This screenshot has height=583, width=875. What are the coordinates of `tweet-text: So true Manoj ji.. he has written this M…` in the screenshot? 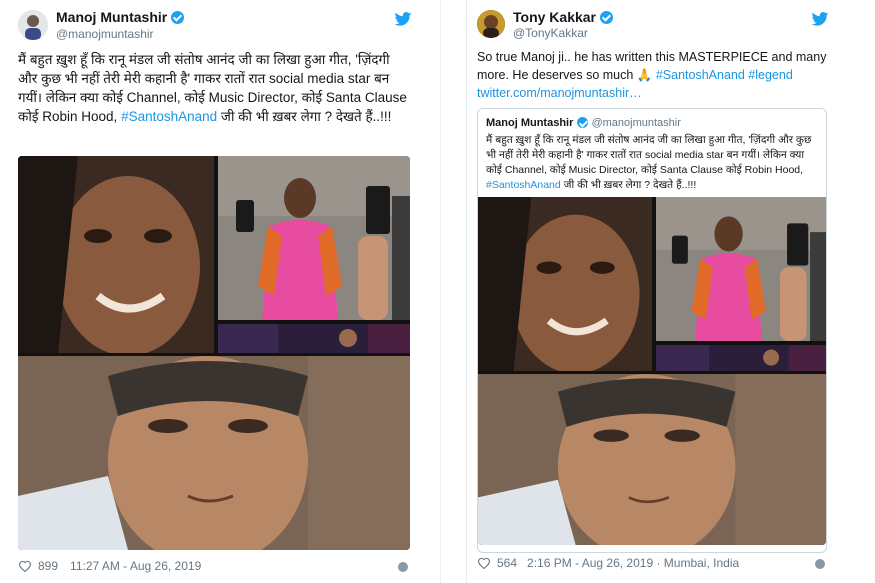 It's located at (652, 75).